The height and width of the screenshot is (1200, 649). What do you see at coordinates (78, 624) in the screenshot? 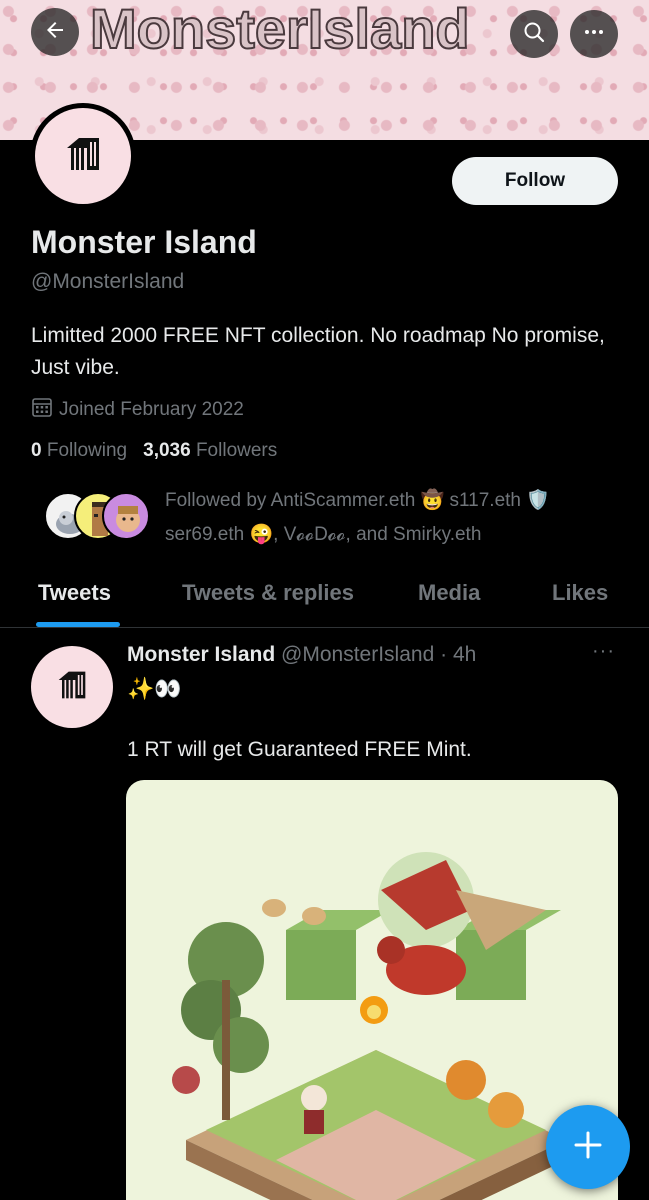
I see `active-tab-indicator` at bounding box center [78, 624].